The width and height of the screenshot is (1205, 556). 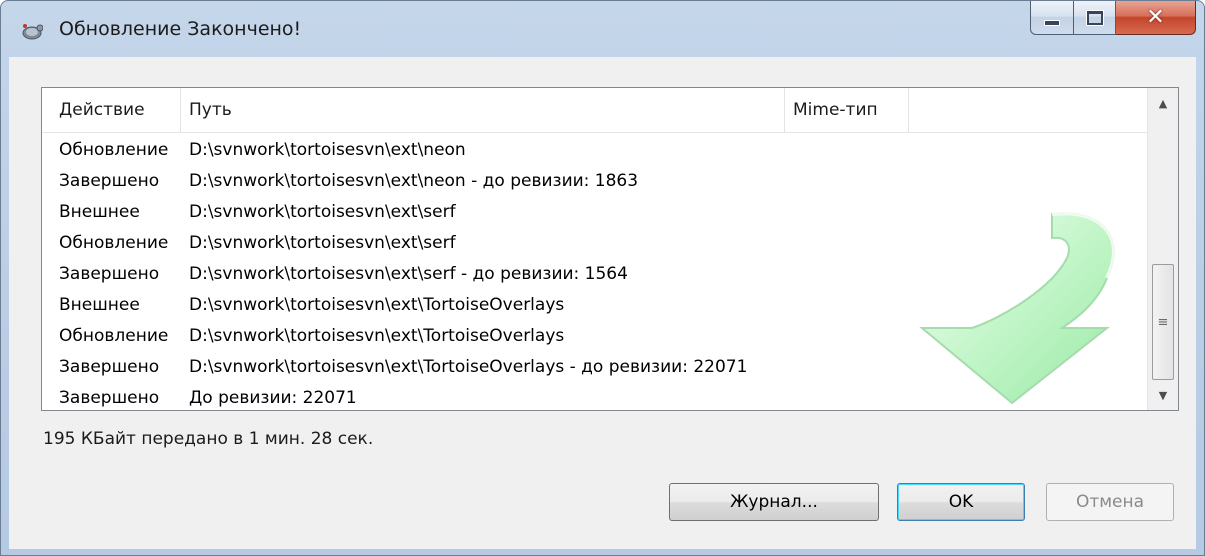 I want to click on grip-icon: ≡, so click(x=1163, y=322).